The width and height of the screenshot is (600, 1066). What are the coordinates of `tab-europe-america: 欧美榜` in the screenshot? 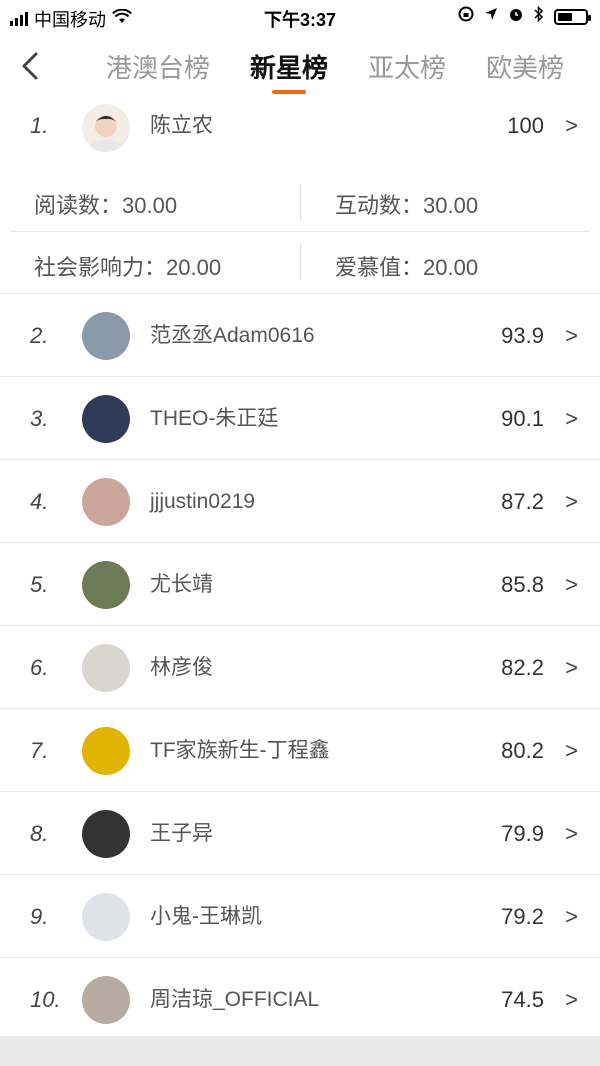 It's located at (525, 68).